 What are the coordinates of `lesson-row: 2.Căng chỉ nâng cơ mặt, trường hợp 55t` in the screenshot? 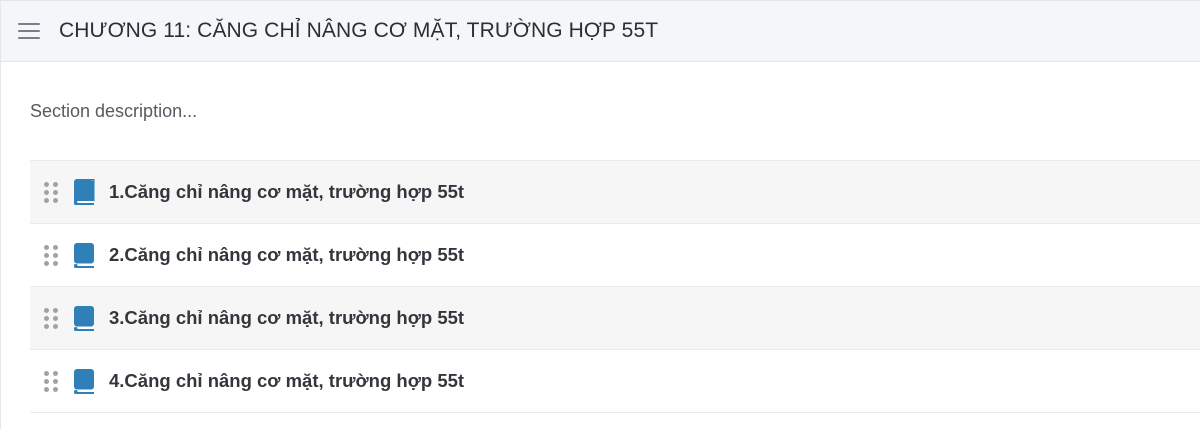 It's located at (615, 255).